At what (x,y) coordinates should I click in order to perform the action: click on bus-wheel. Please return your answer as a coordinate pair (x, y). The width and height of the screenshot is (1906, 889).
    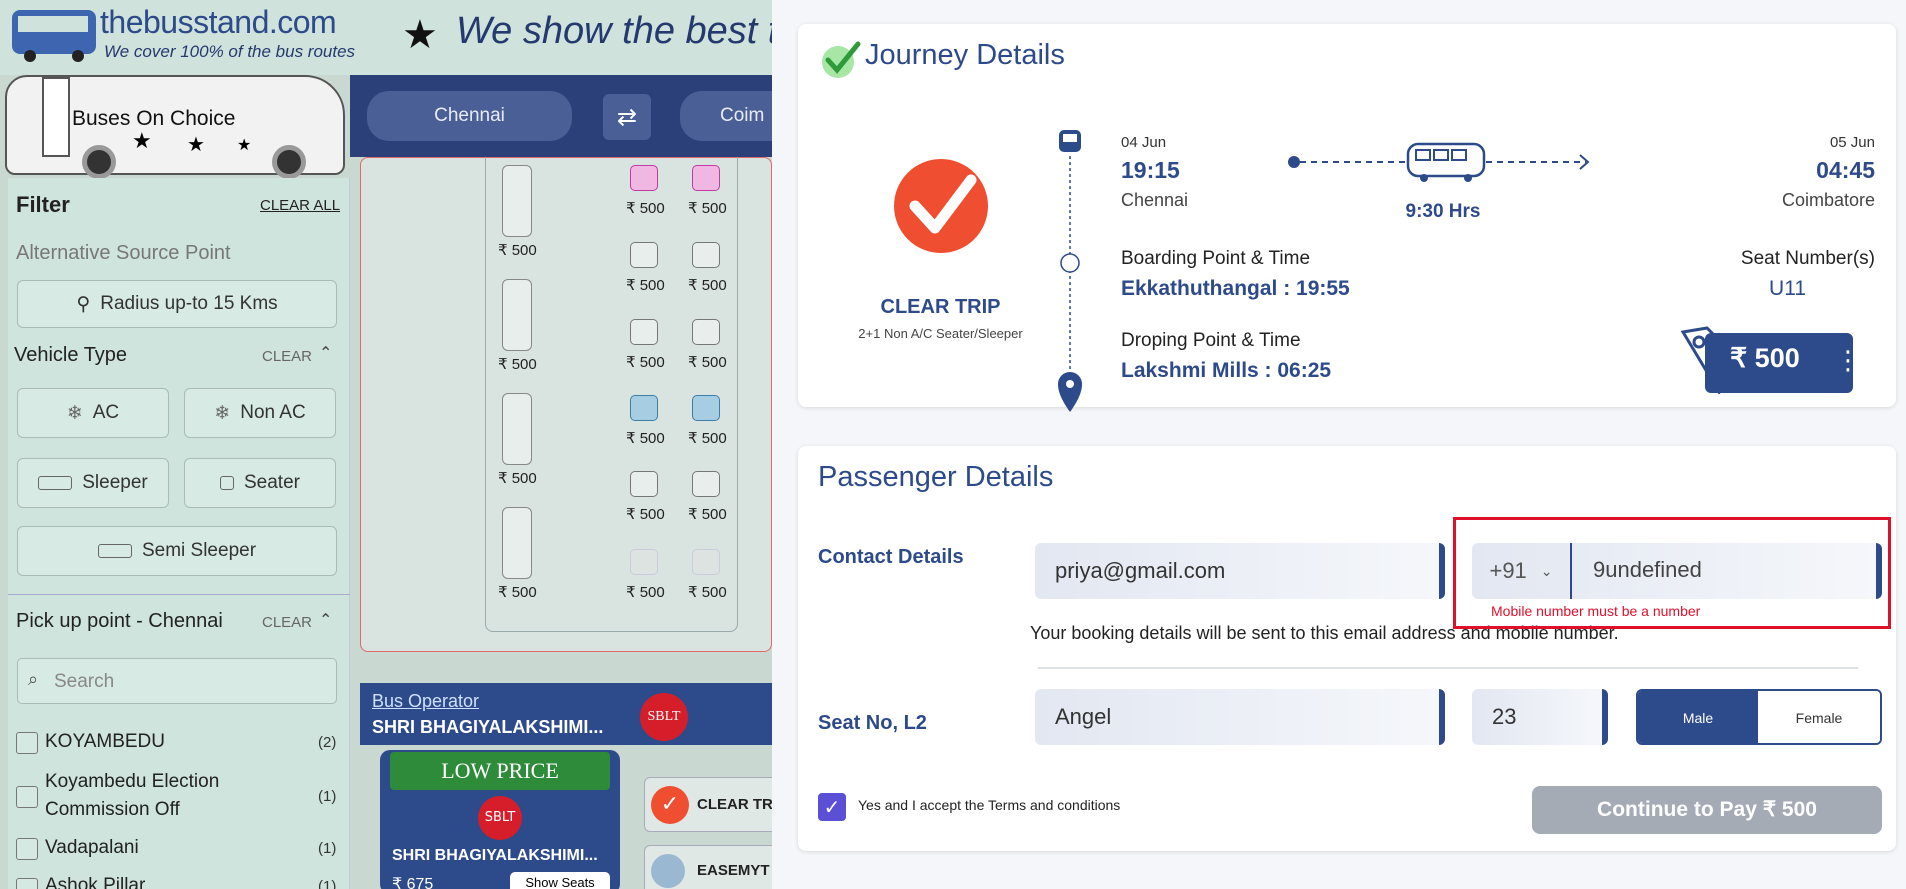
    Looking at the image, I should click on (99, 162).